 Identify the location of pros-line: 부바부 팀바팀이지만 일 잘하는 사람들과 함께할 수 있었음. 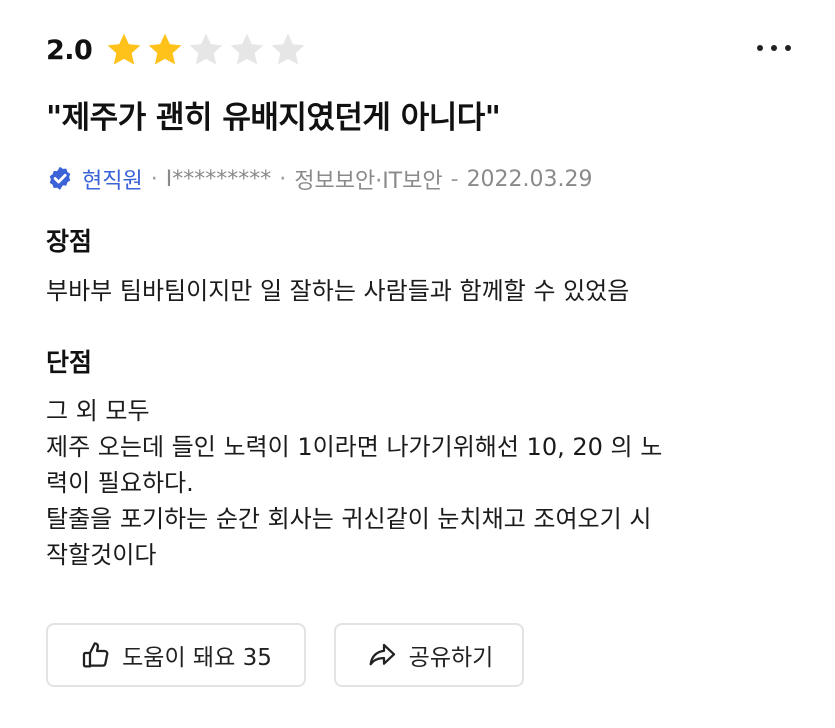
(338, 291).